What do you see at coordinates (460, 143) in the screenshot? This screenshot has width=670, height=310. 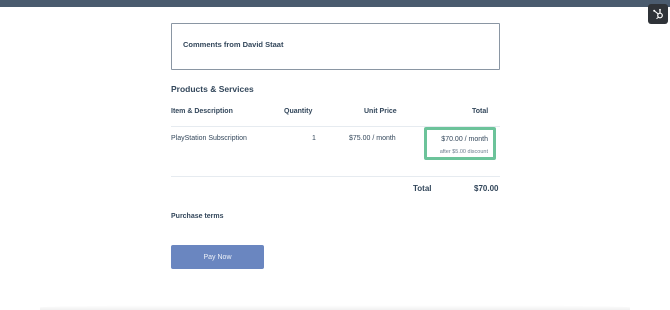 I see `line-item-total-highlight: $70.00 / month after $5.00 discount` at bounding box center [460, 143].